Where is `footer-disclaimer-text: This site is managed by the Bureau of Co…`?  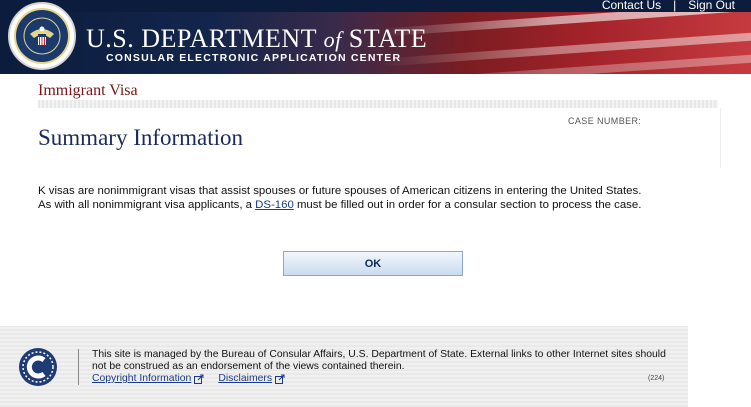
footer-disclaimer-text: This site is managed by the Bureau of Co… is located at coordinates (379, 360).